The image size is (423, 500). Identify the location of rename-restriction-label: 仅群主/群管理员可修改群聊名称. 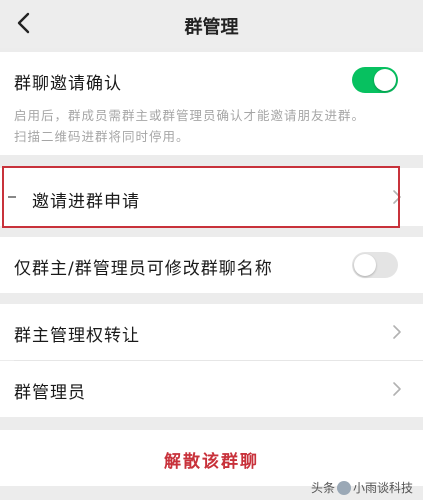
(143, 269).